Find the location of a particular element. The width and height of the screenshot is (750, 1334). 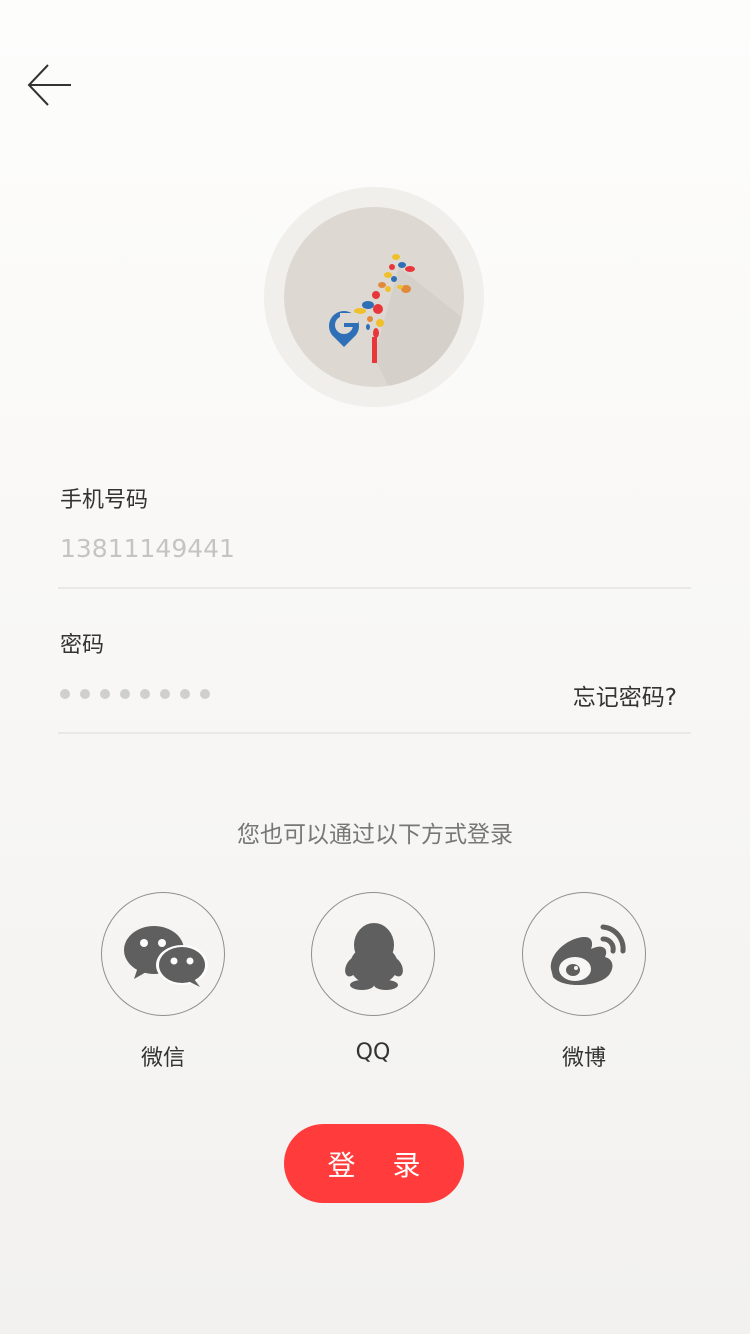

weibo-icon is located at coordinates (588, 955).